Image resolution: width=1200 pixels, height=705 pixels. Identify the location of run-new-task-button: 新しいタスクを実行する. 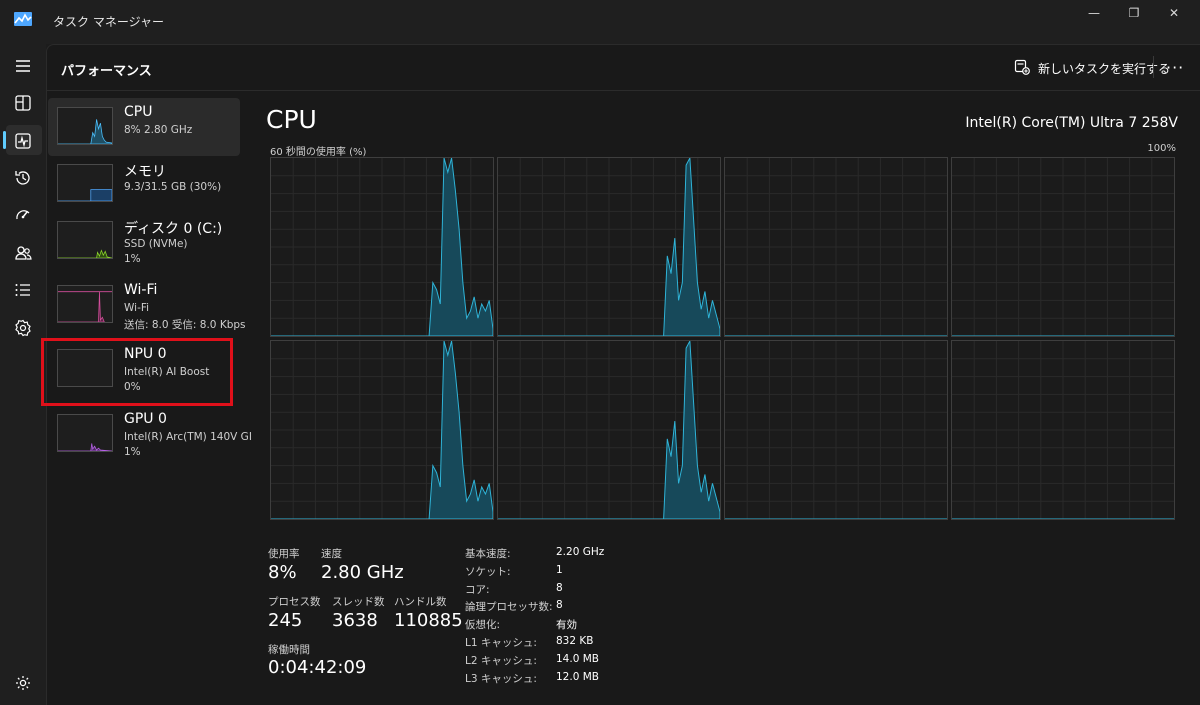
(1092, 68).